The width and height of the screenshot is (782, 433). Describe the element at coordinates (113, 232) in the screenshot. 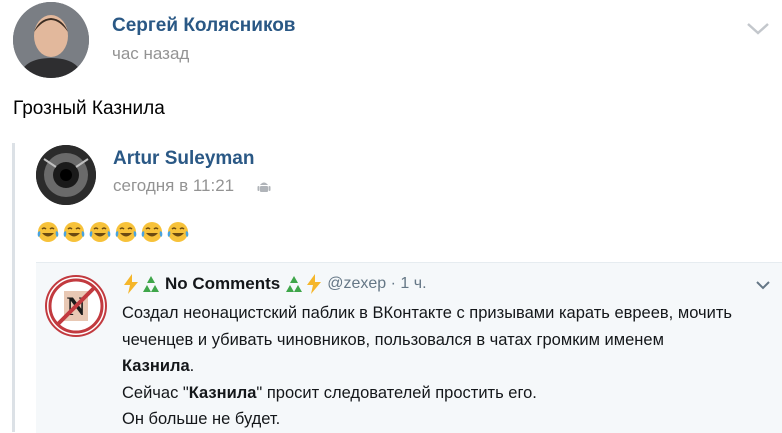

I see `emoji-row` at that location.